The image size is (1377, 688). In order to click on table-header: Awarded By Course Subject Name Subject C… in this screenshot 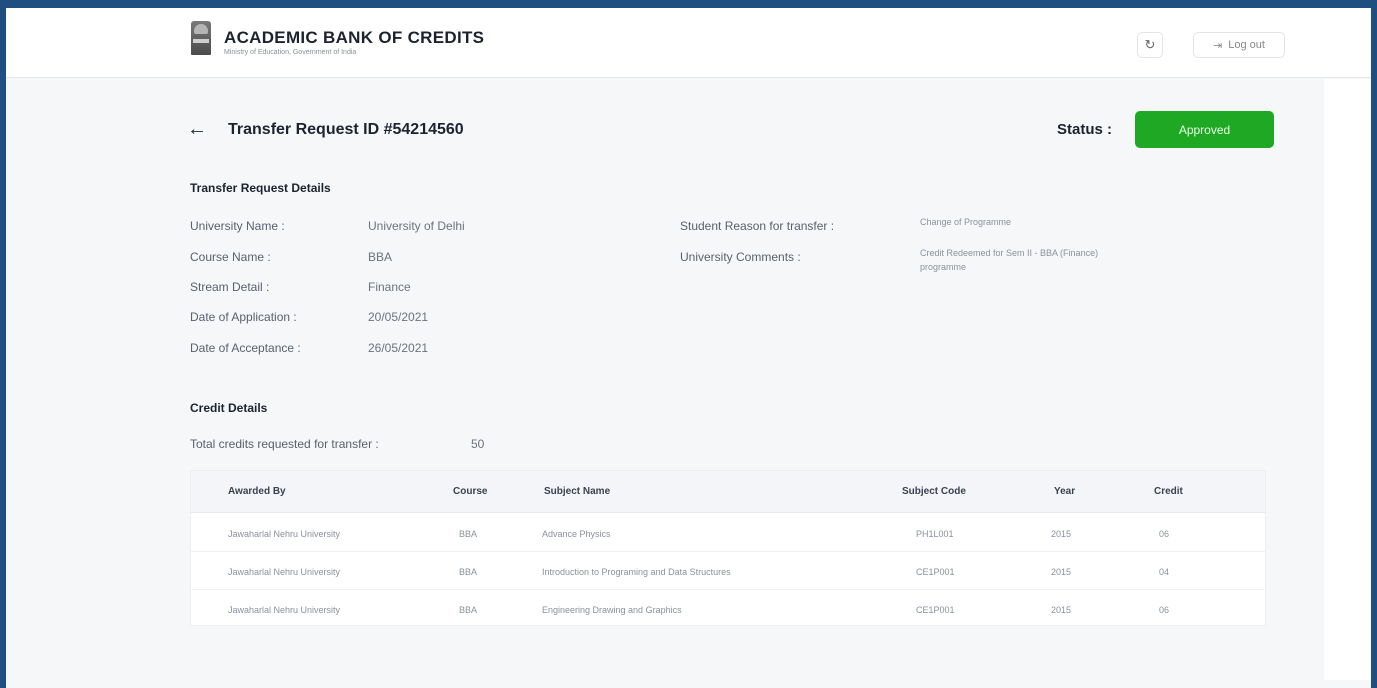, I will do `click(728, 492)`.